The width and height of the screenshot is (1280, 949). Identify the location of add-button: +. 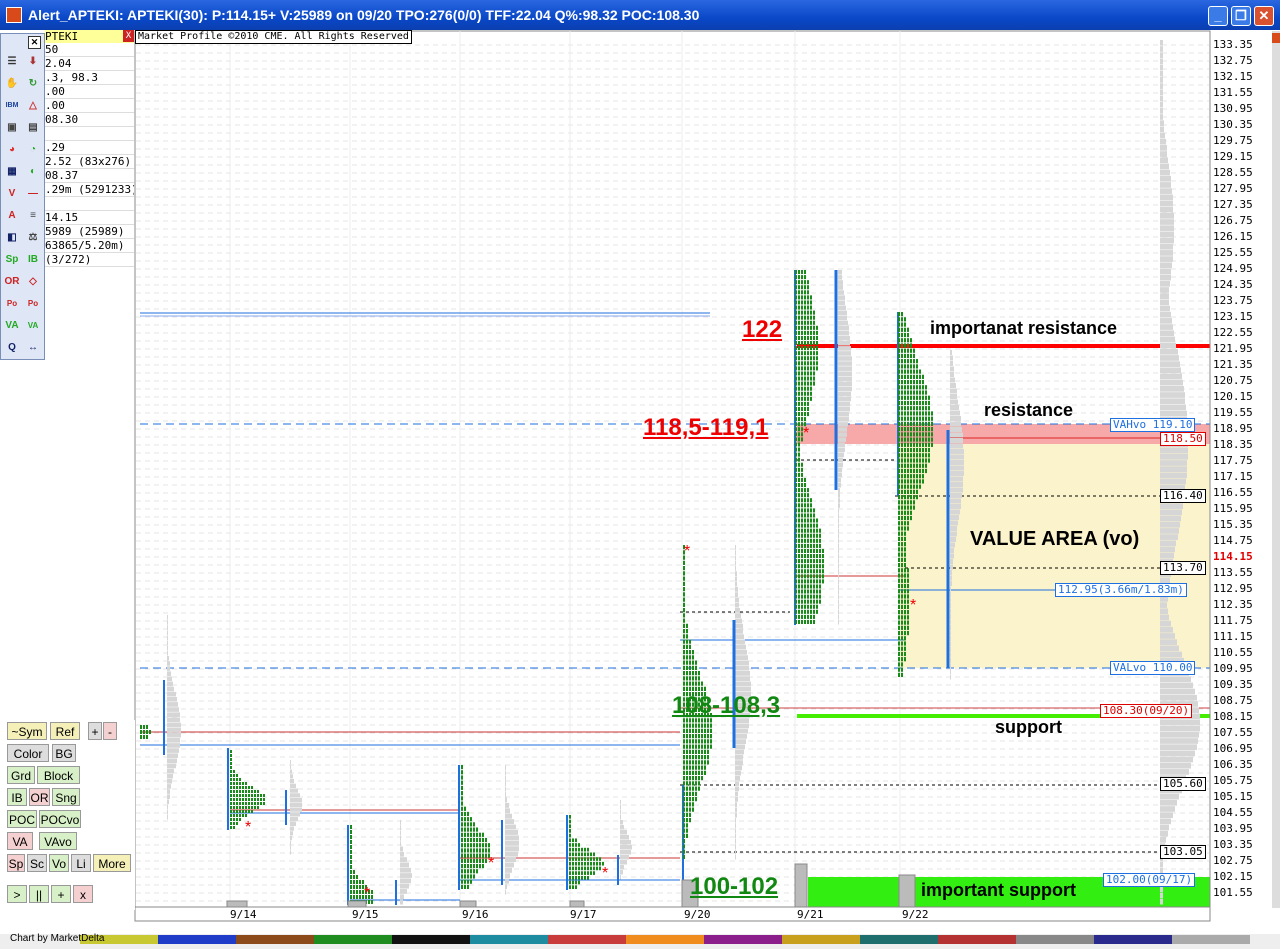
(61, 894).